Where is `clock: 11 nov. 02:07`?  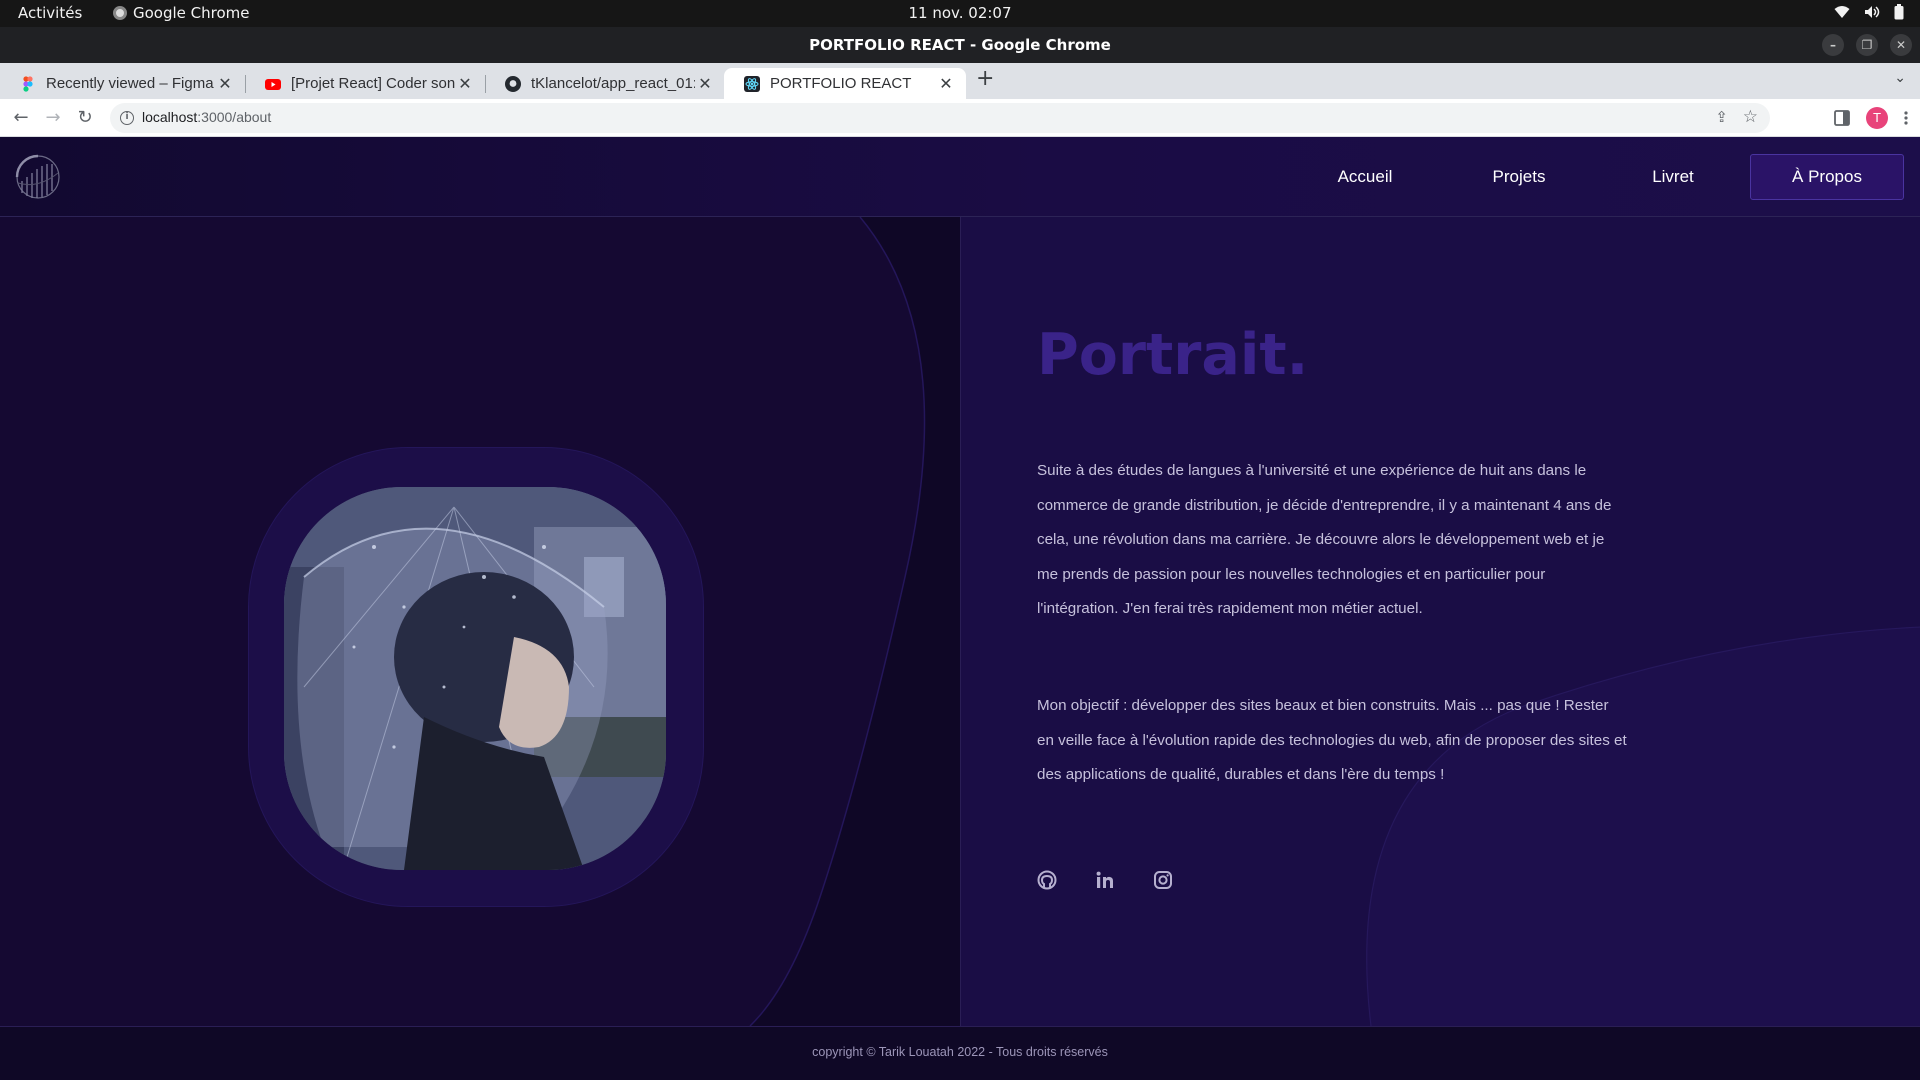 clock: 11 nov. 02:07 is located at coordinates (960, 13).